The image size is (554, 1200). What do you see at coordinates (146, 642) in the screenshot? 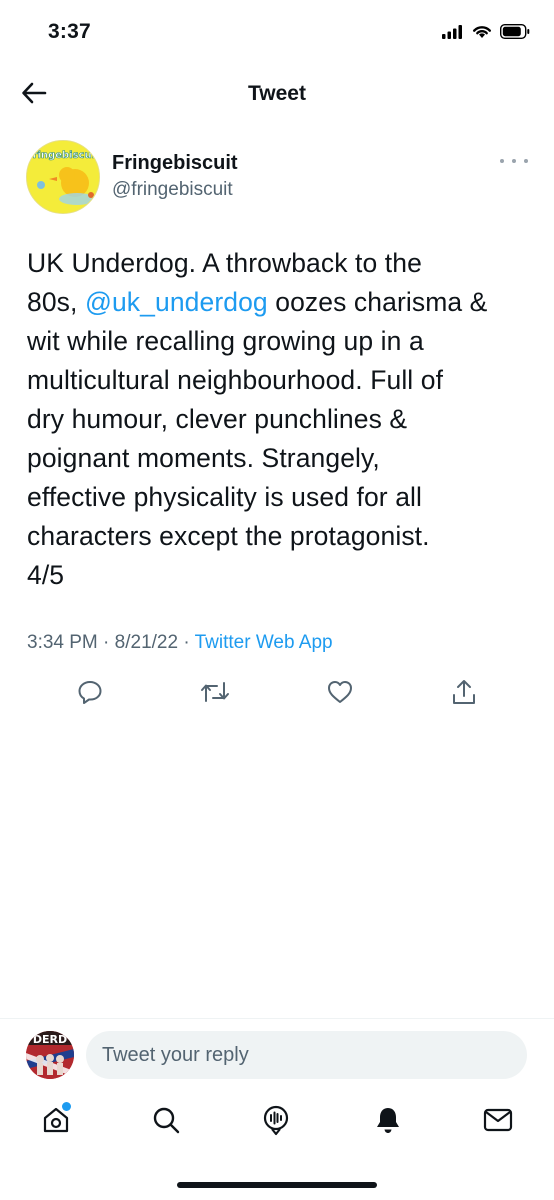
I see `tweet-date: 8/21/22` at bounding box center [146, 642].